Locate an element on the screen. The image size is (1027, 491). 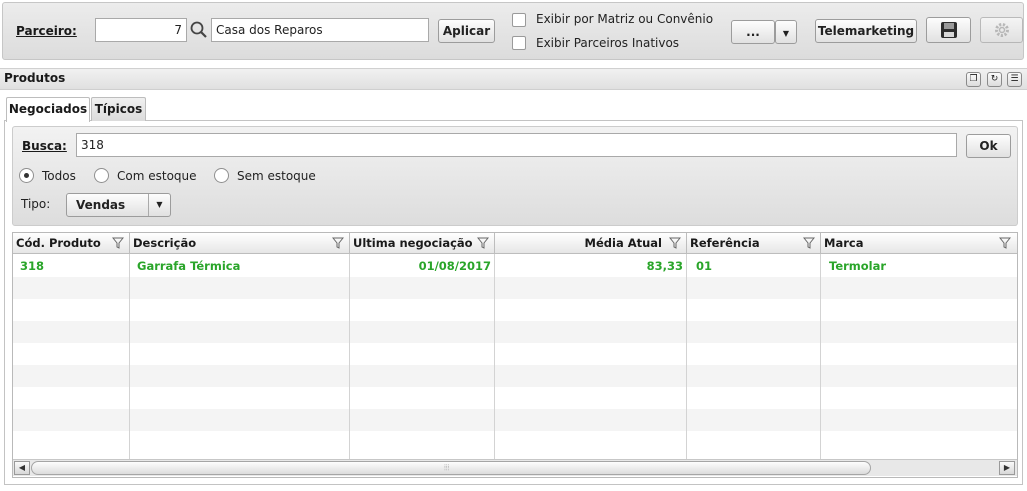
tipo-select: Vendas ▼ is located at coordinates (118, 205).